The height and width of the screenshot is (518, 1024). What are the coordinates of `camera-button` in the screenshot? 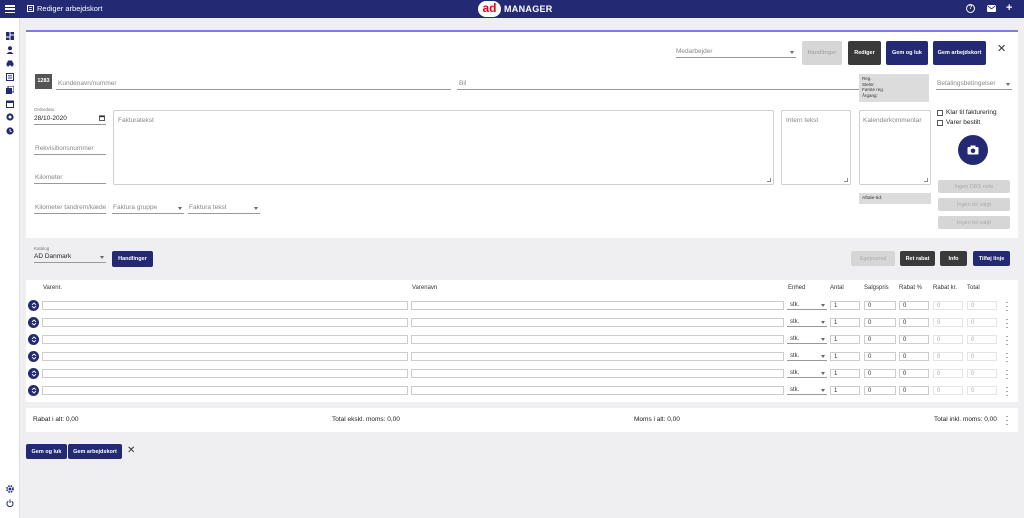 It's located at (973, 150).